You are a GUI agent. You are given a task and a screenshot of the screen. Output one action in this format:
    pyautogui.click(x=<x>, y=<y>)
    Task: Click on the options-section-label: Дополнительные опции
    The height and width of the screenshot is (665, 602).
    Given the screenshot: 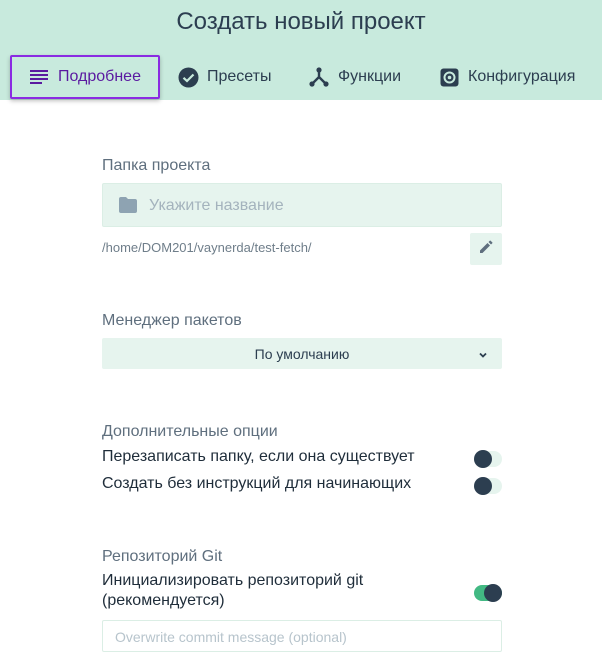 What is the action you would take?
    pyautogui.click(x=190, y=431)
    